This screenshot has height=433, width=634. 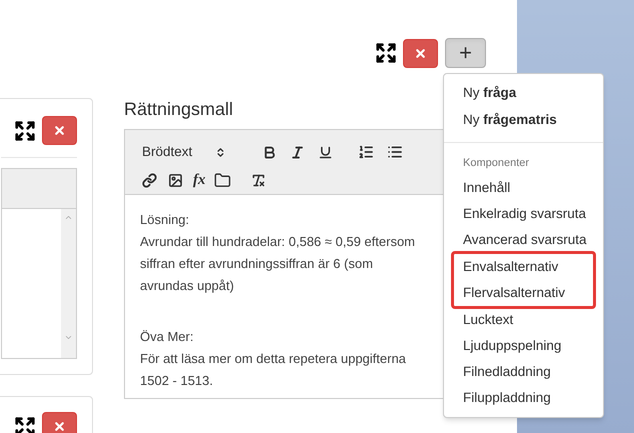 What do you see at coordinates (523, 267) in the screenshot?
I see `menu-item: Envalsalternativ` at bounding box center [523, 267].